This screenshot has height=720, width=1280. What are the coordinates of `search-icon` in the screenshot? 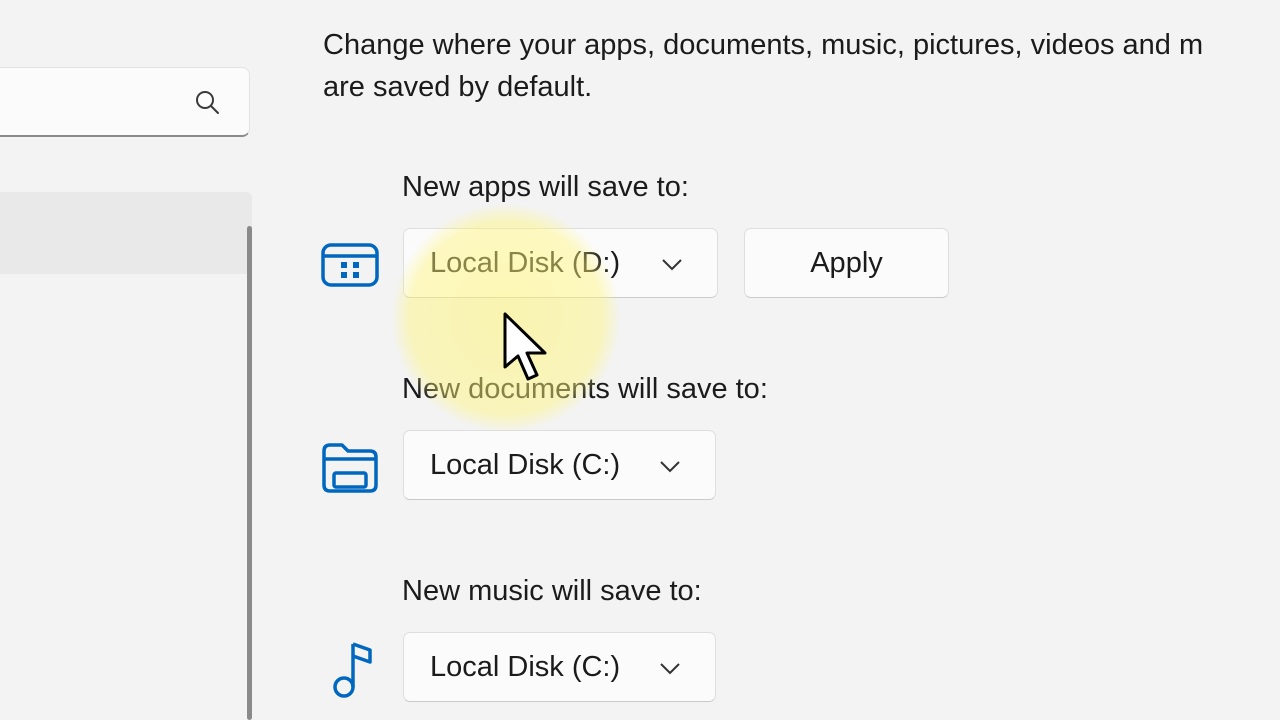 It's located at (208, 103).